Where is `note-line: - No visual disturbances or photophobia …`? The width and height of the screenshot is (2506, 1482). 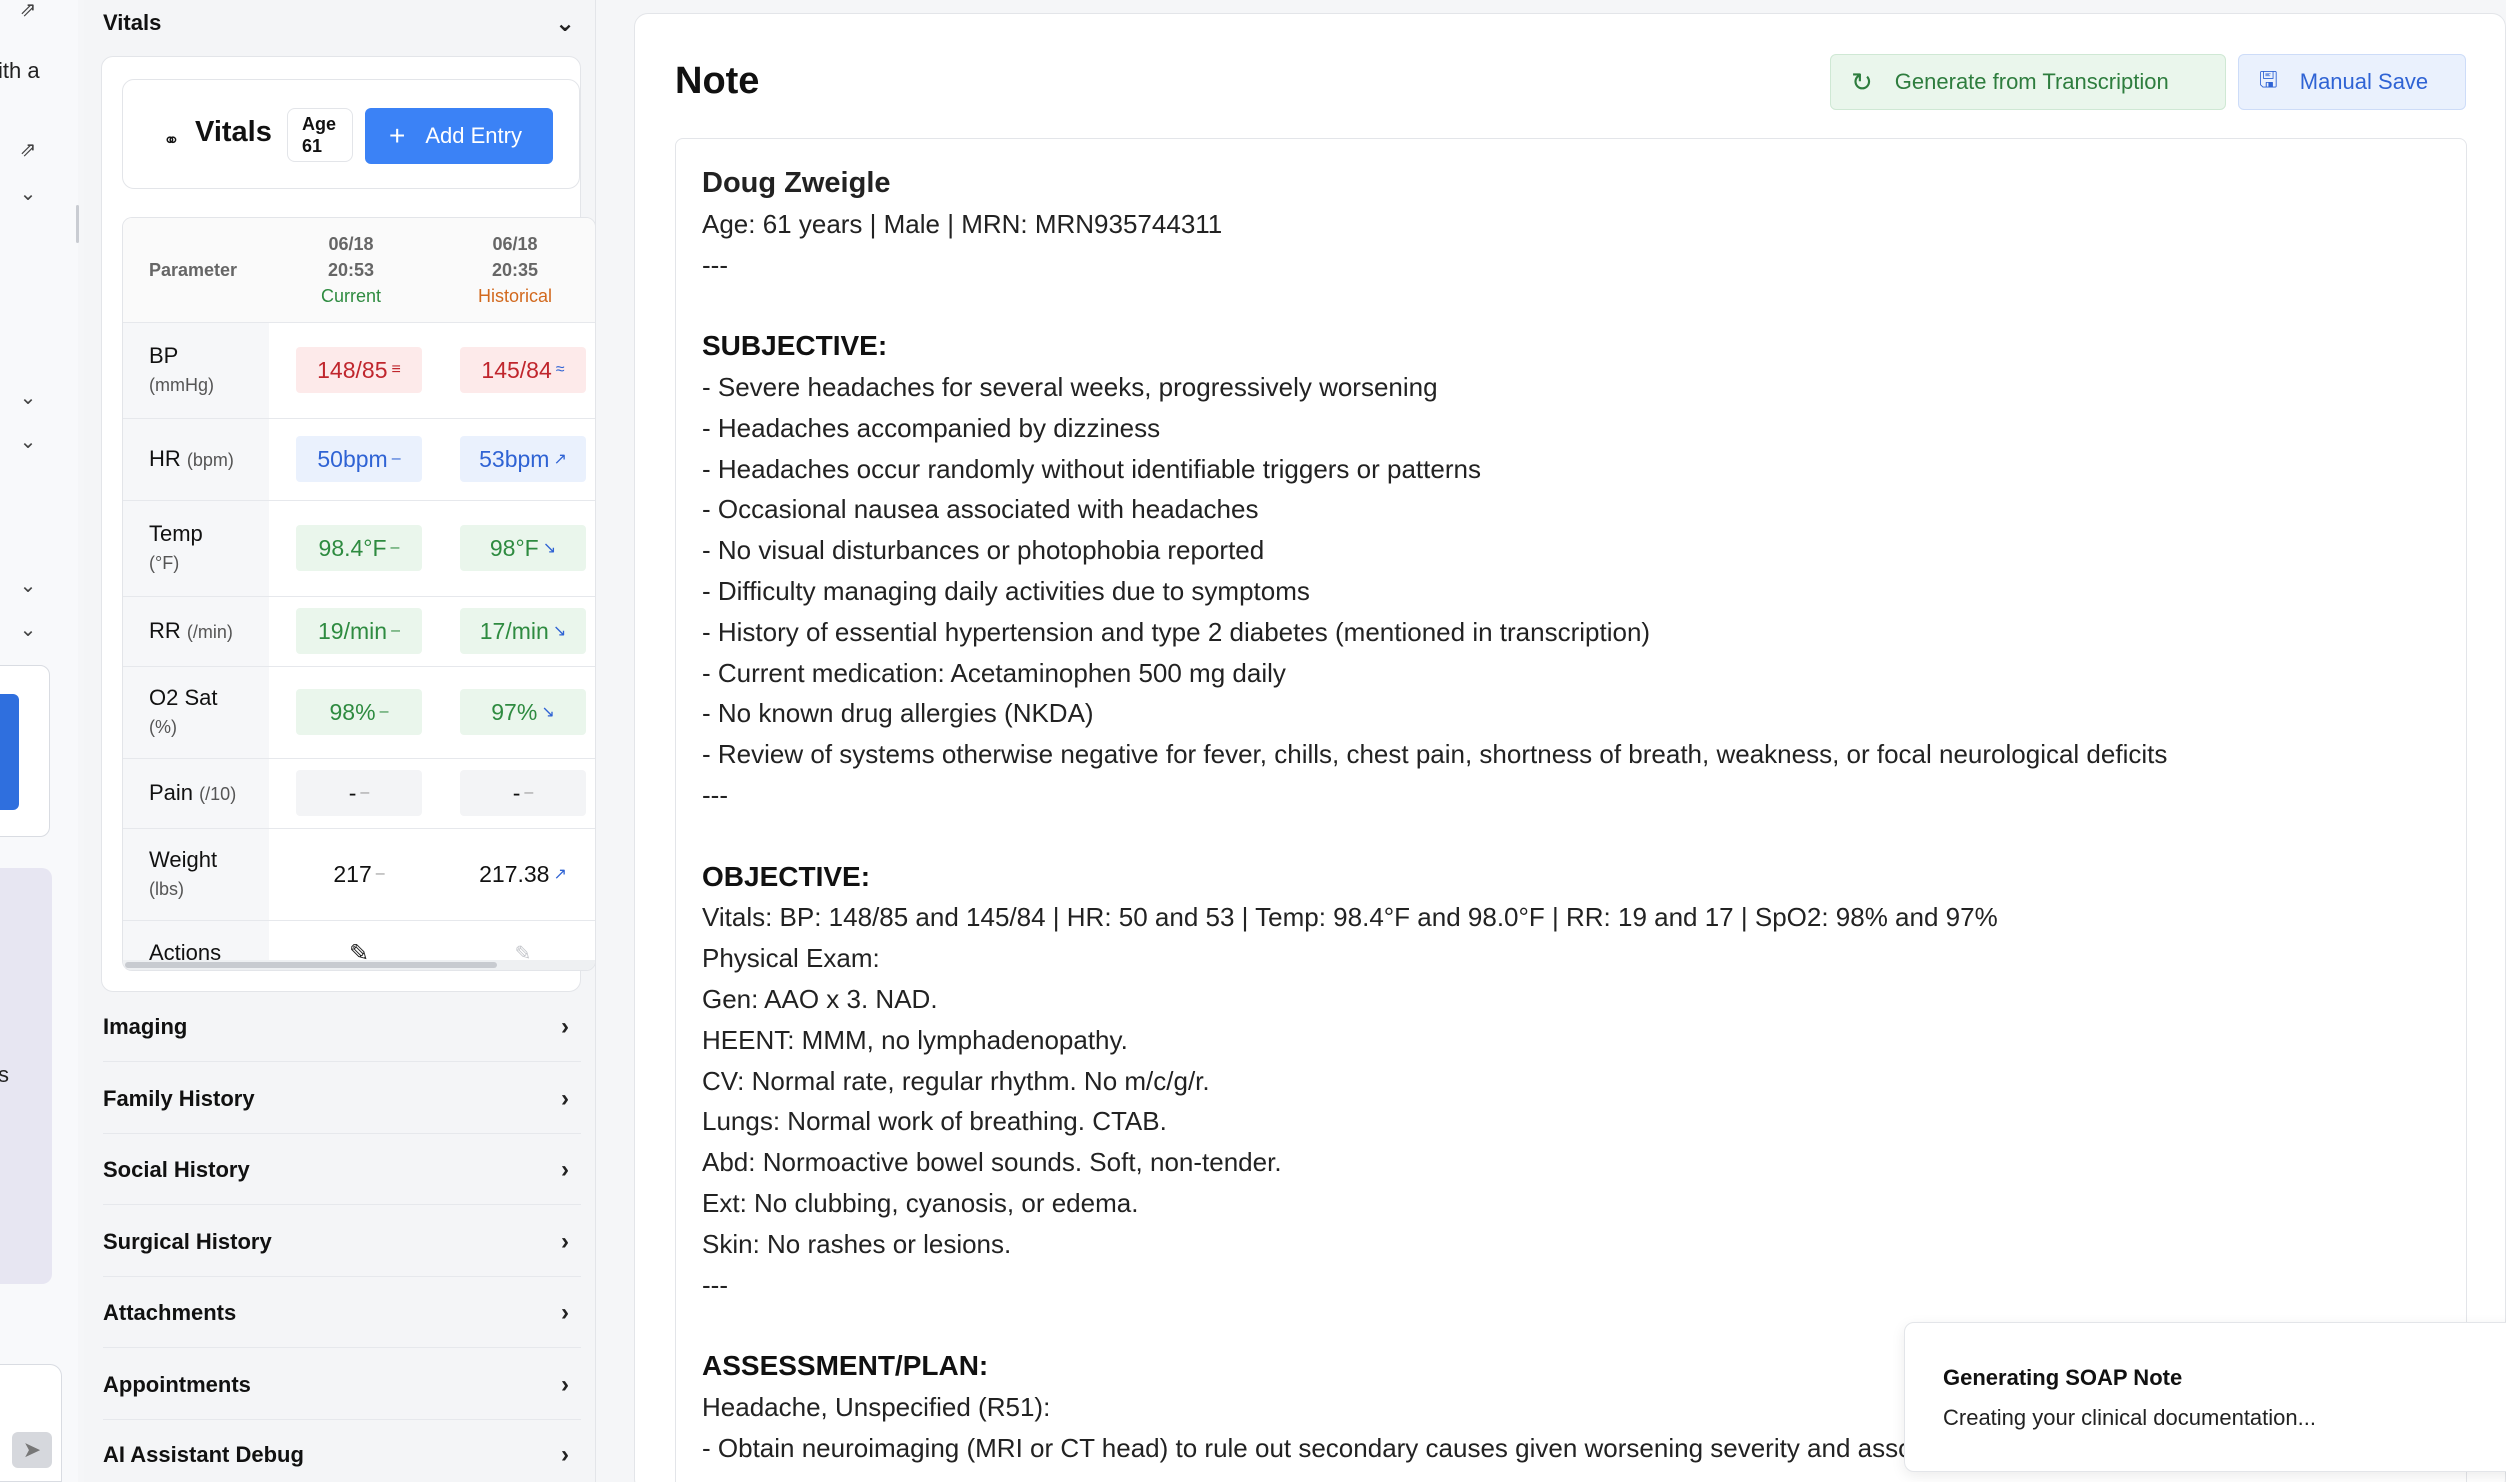
note-line: - No visual disturbances or photophobia … is located at coordinates (983, 550).